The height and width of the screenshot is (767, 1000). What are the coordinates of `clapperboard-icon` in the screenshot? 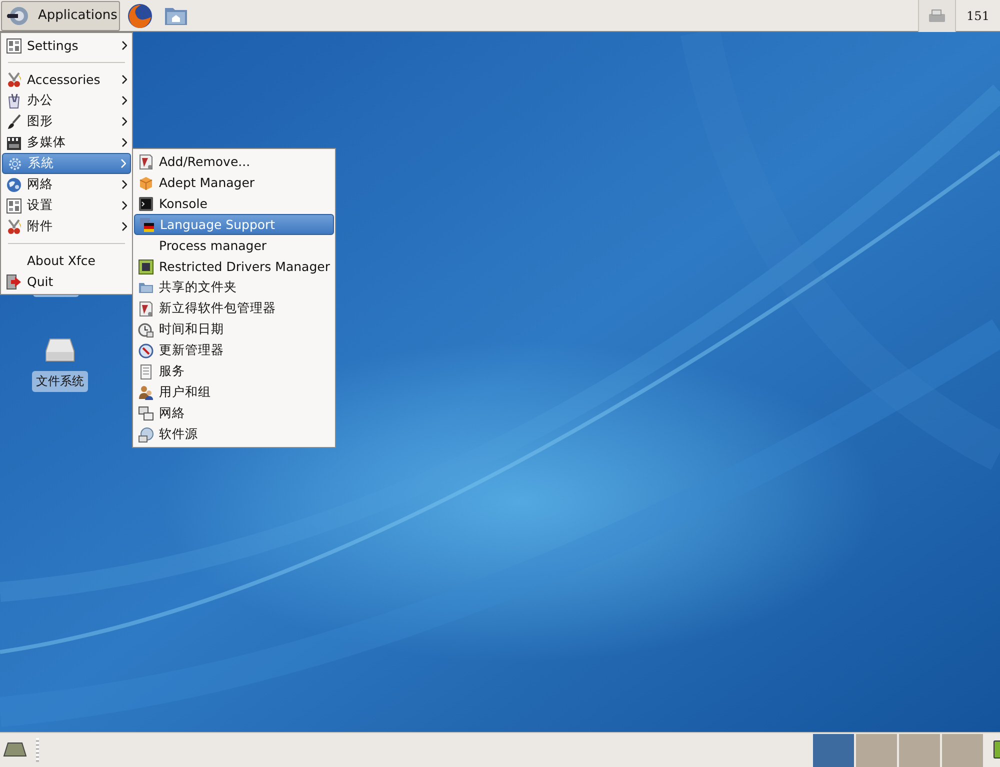 It's located at (14, 142).